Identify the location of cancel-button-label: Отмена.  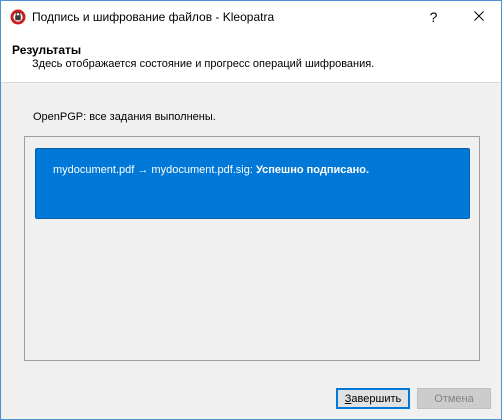
(454, 398).